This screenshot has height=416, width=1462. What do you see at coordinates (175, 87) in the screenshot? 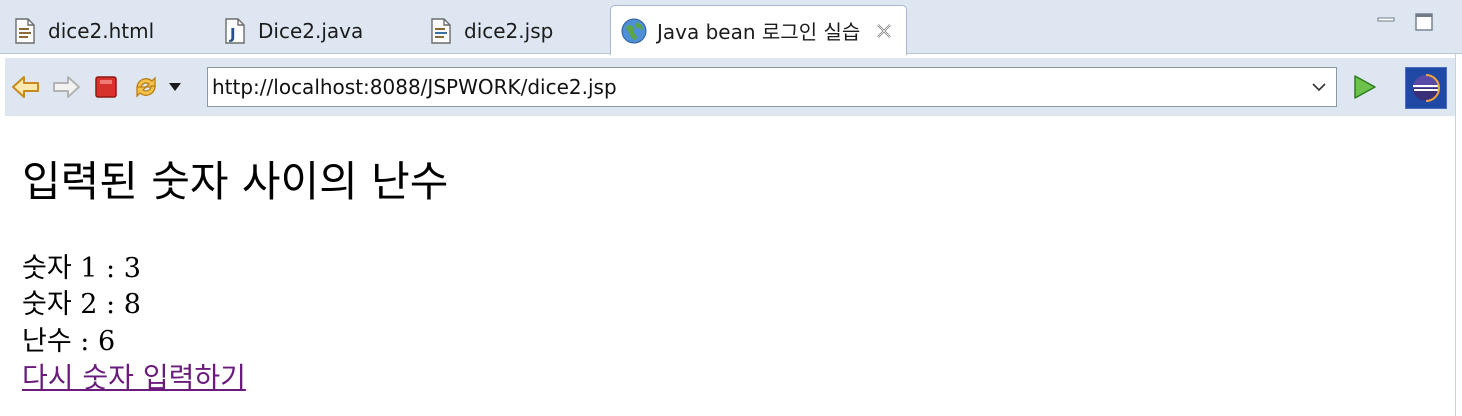
I see `history-dropdown-icon` at bounding box center [175, 87].